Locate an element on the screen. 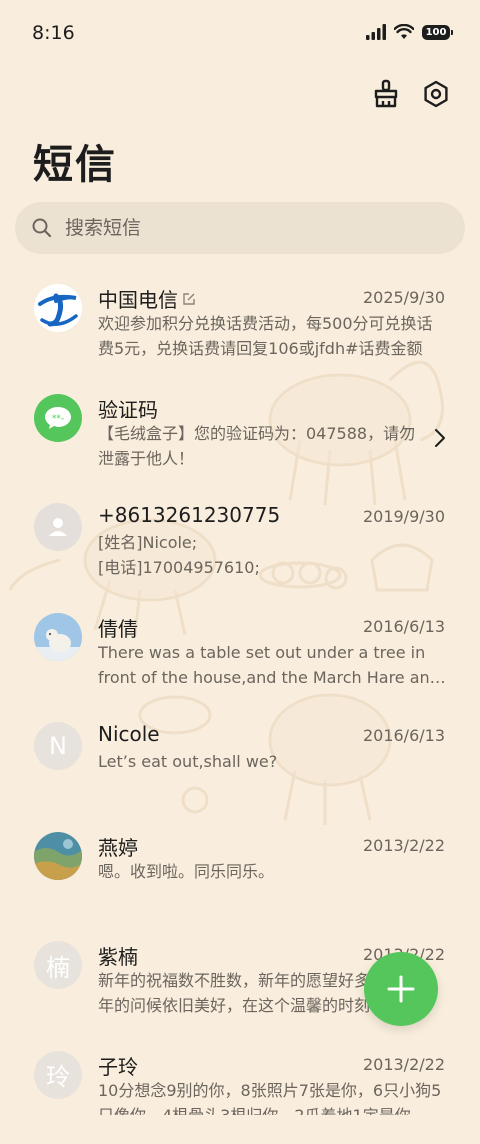 Image resolution: width=480 pixels, height=1144 pixels. status-bar: 8:16 100 is located at coordinates (240, 34).